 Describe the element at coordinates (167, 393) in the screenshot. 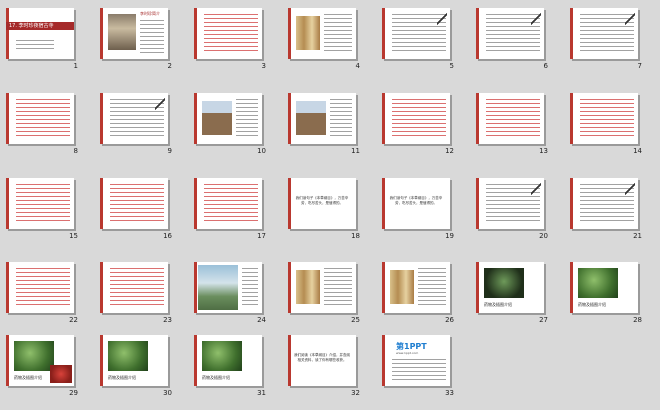

I see `slide-number: 30` at that location.